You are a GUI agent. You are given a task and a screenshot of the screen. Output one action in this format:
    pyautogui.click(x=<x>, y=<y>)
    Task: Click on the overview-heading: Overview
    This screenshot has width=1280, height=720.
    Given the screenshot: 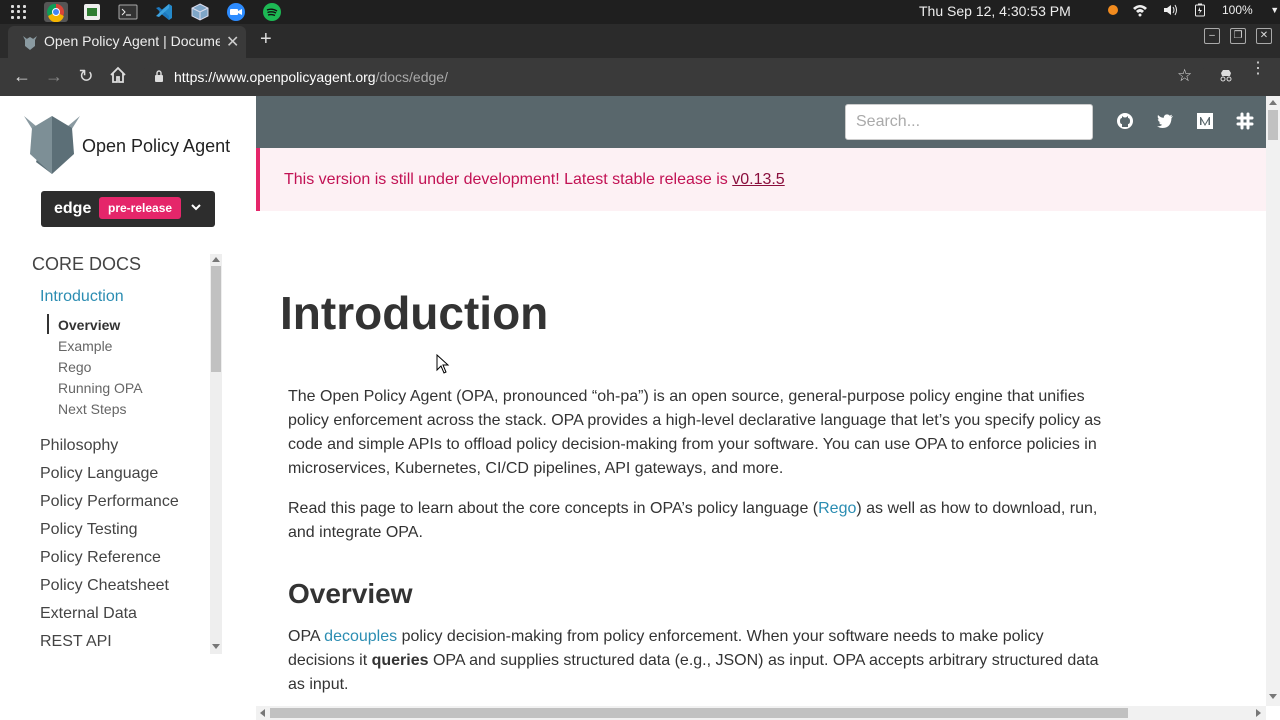 What is the action you would take?
    pyautogui.click(x=350, y=593)
    